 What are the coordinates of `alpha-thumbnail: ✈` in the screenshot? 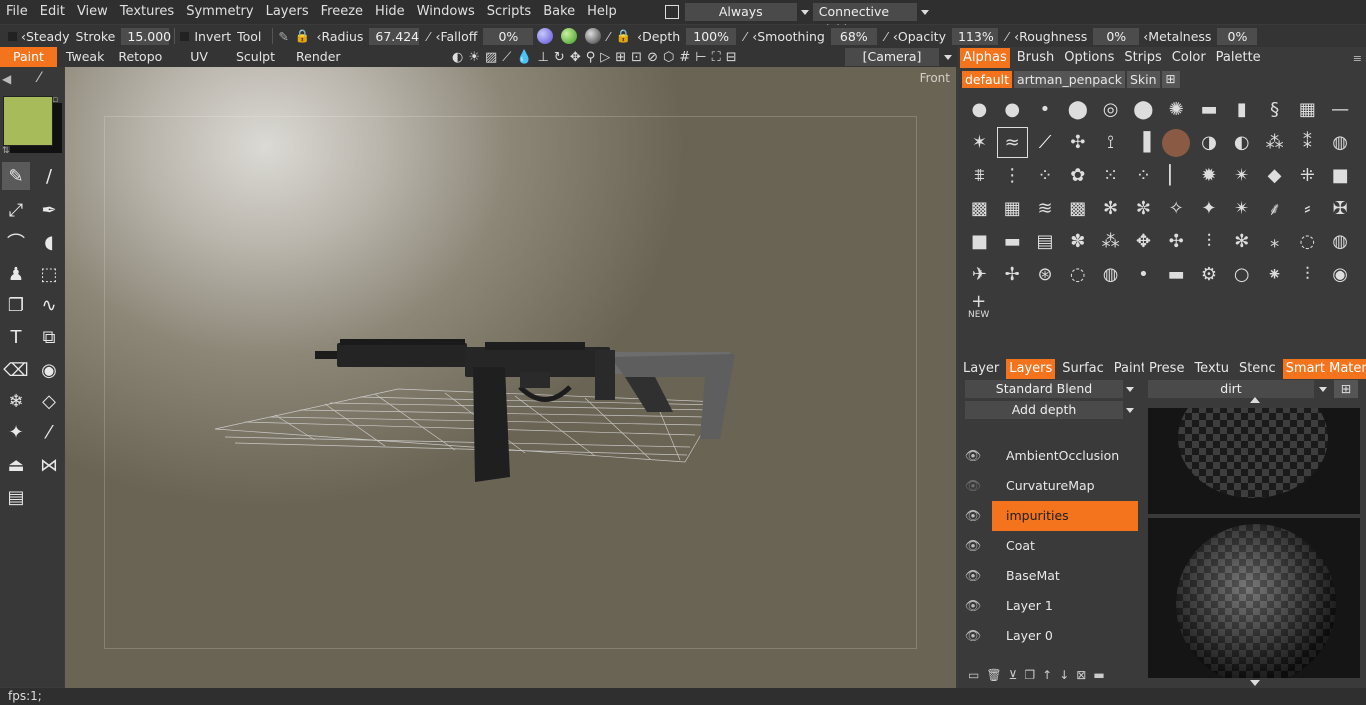 It's located at (979, 274).